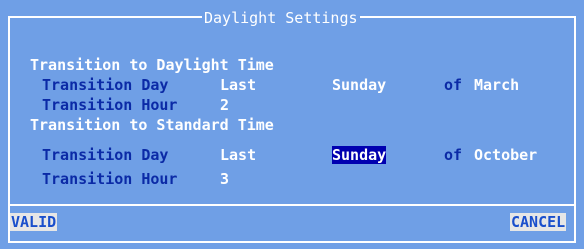  Describe the element at coordinates (152, 65) in the screenshot. I see `daylight-heading: Transition to Daylight Time` at that location.